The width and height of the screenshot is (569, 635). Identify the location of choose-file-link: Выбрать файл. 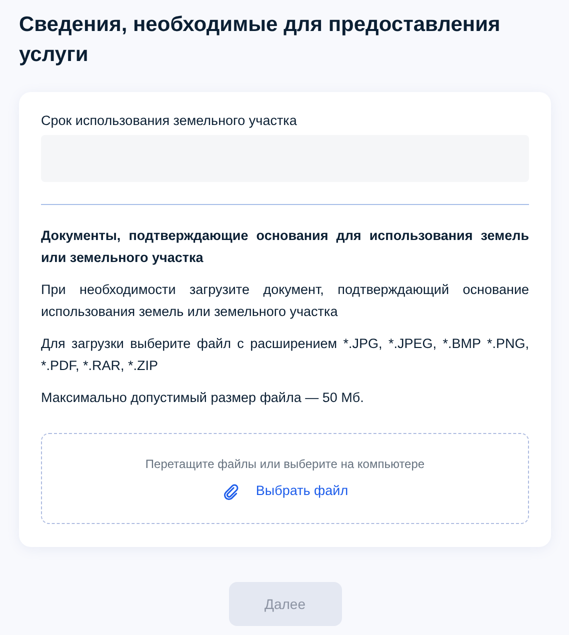
(302, 491).